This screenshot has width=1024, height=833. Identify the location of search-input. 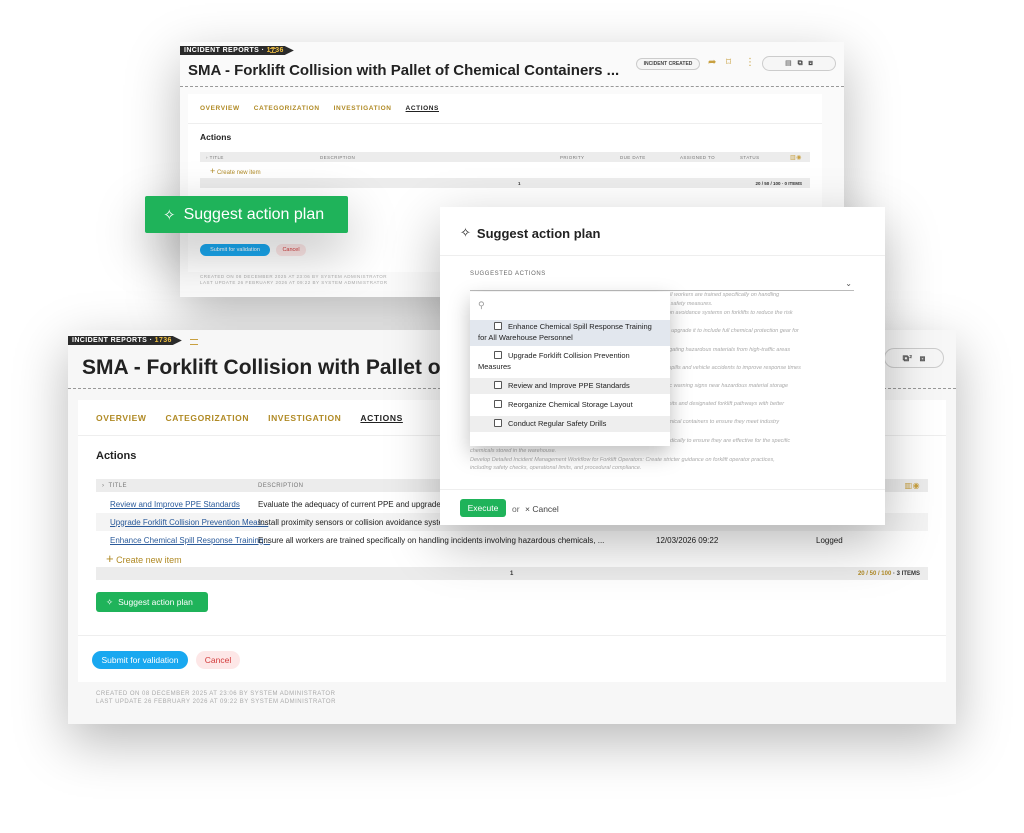
(575, 305).